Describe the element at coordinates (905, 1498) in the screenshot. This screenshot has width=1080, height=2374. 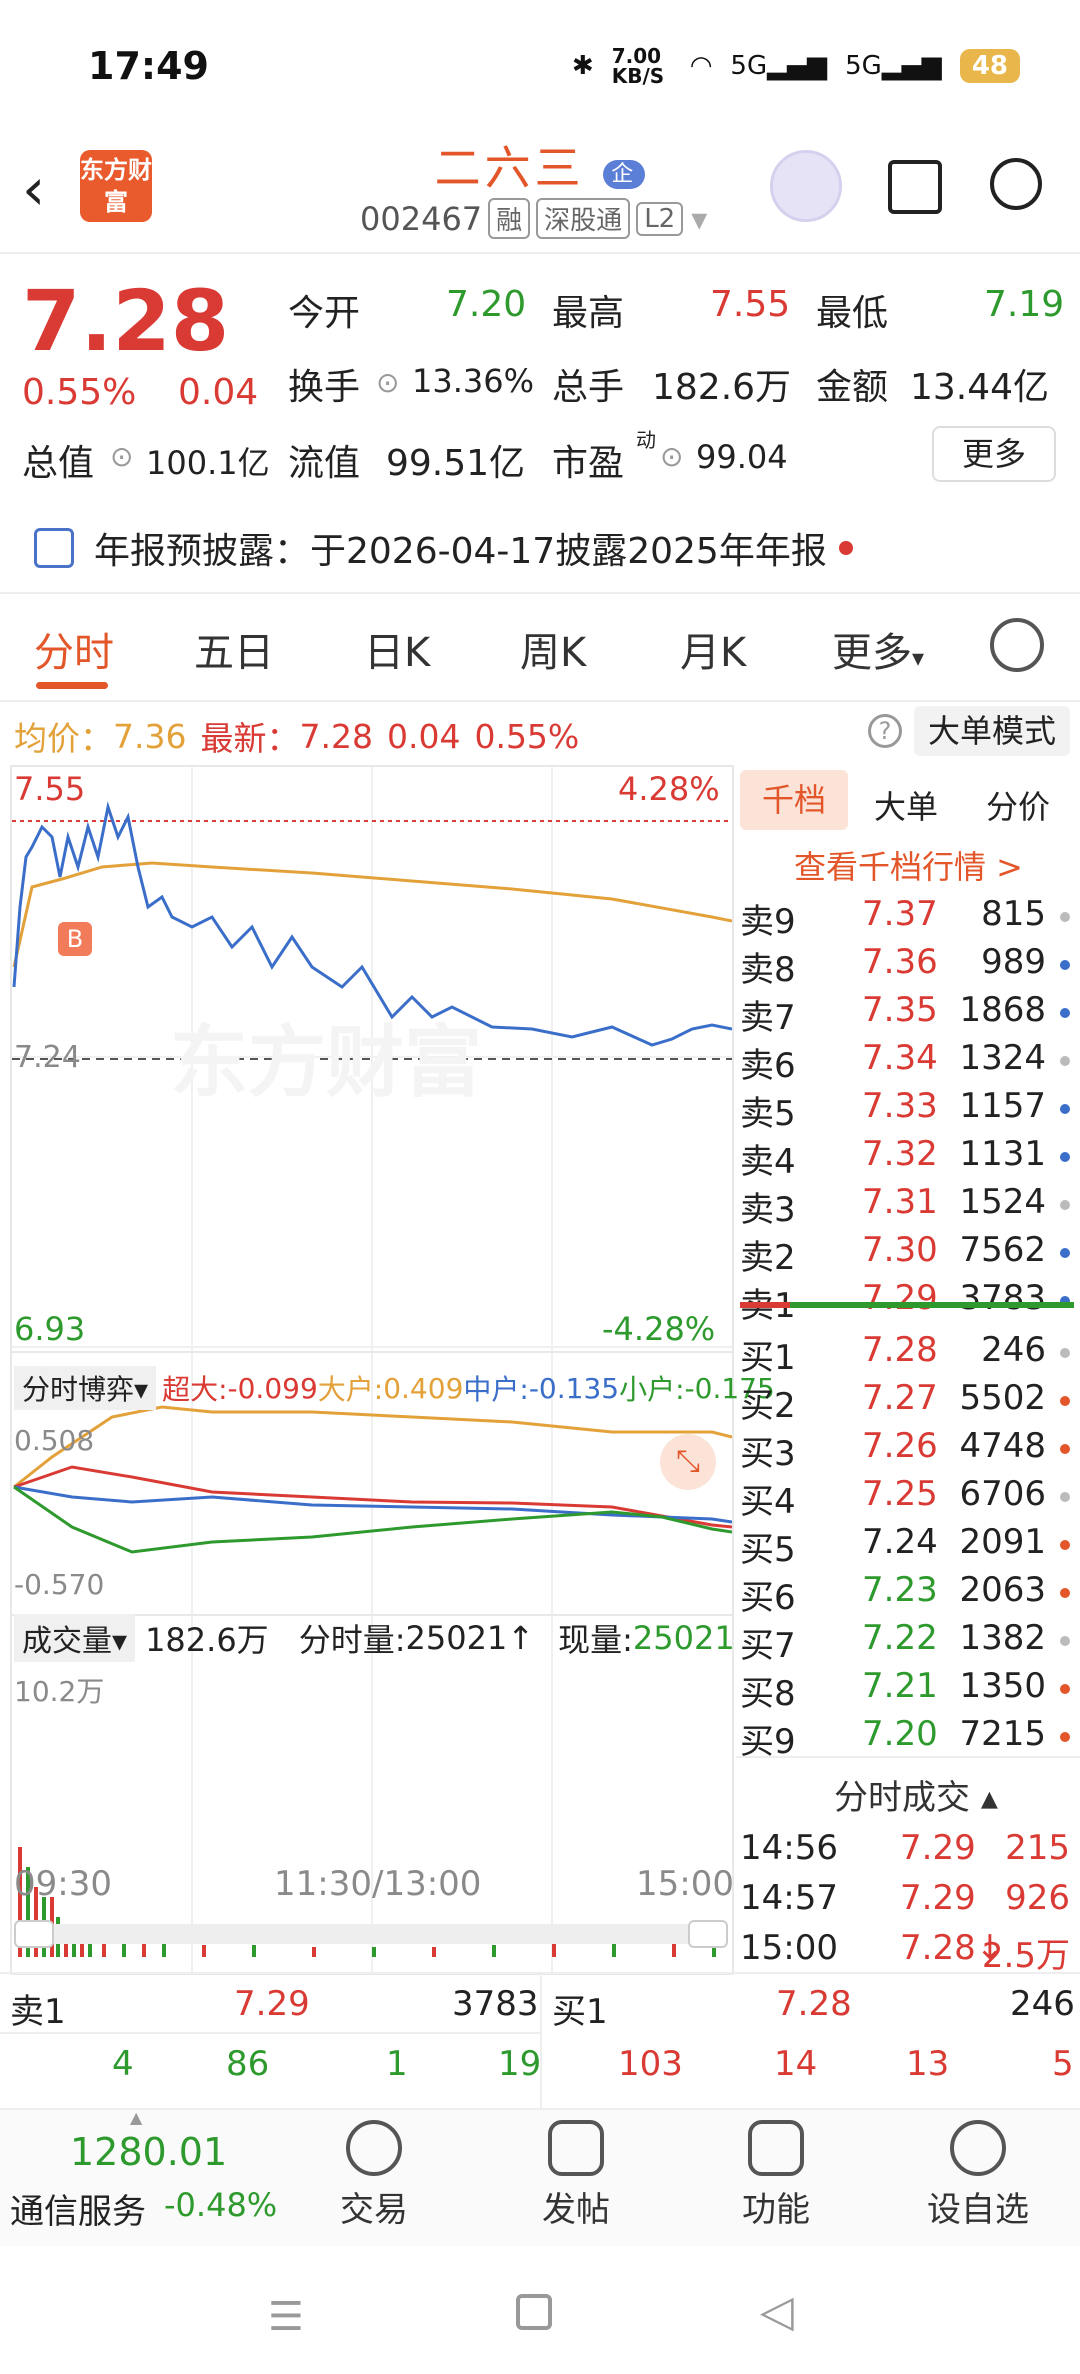
I see `bid-row: 买4 7.25 6706` at that location.